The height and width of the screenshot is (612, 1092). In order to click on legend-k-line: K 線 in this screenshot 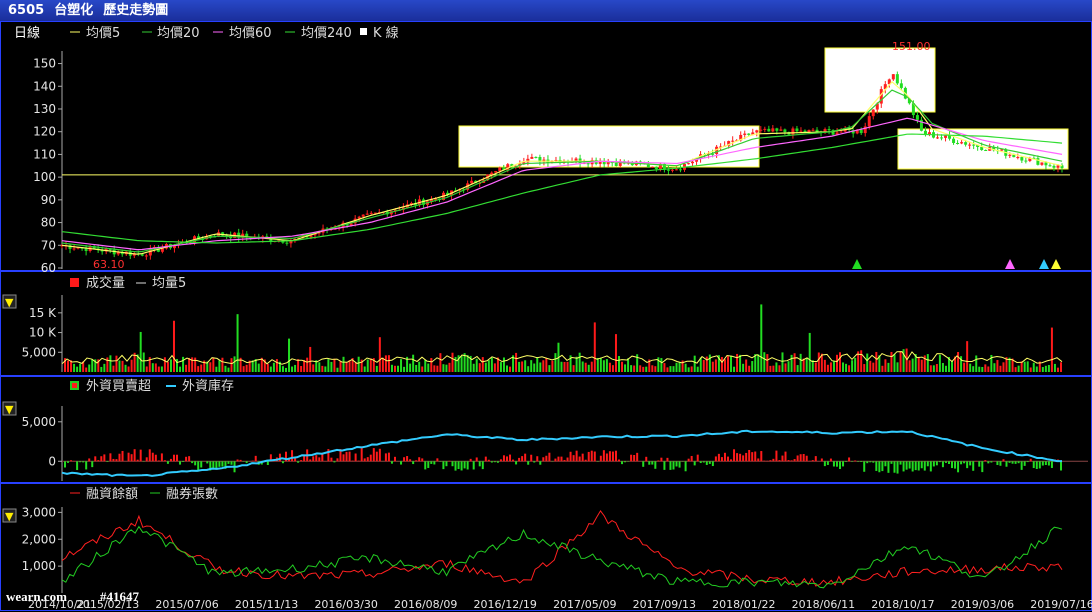, I will do `click(386, 33)`.